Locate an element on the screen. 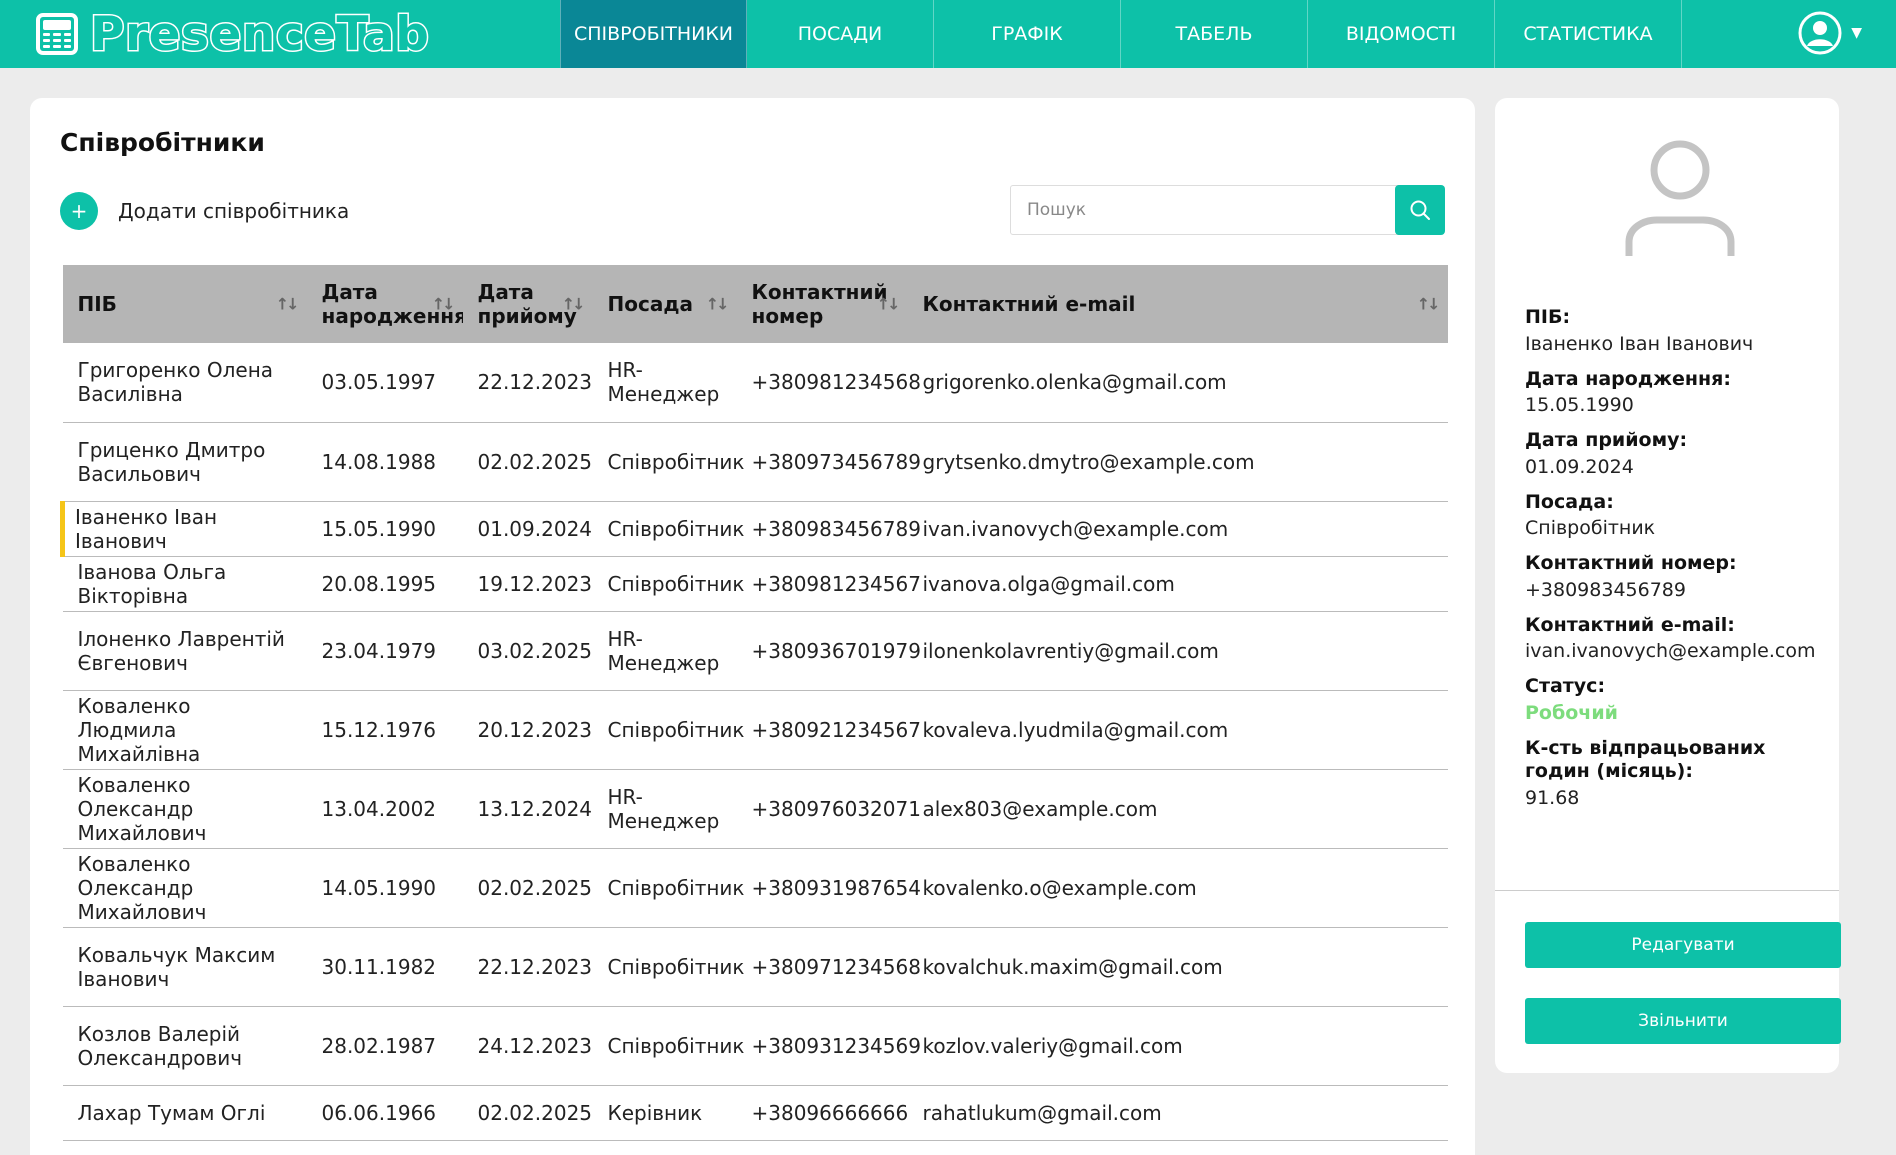  detail-label-birth-date: Дата народження: is located at coordinates (1628, 378).